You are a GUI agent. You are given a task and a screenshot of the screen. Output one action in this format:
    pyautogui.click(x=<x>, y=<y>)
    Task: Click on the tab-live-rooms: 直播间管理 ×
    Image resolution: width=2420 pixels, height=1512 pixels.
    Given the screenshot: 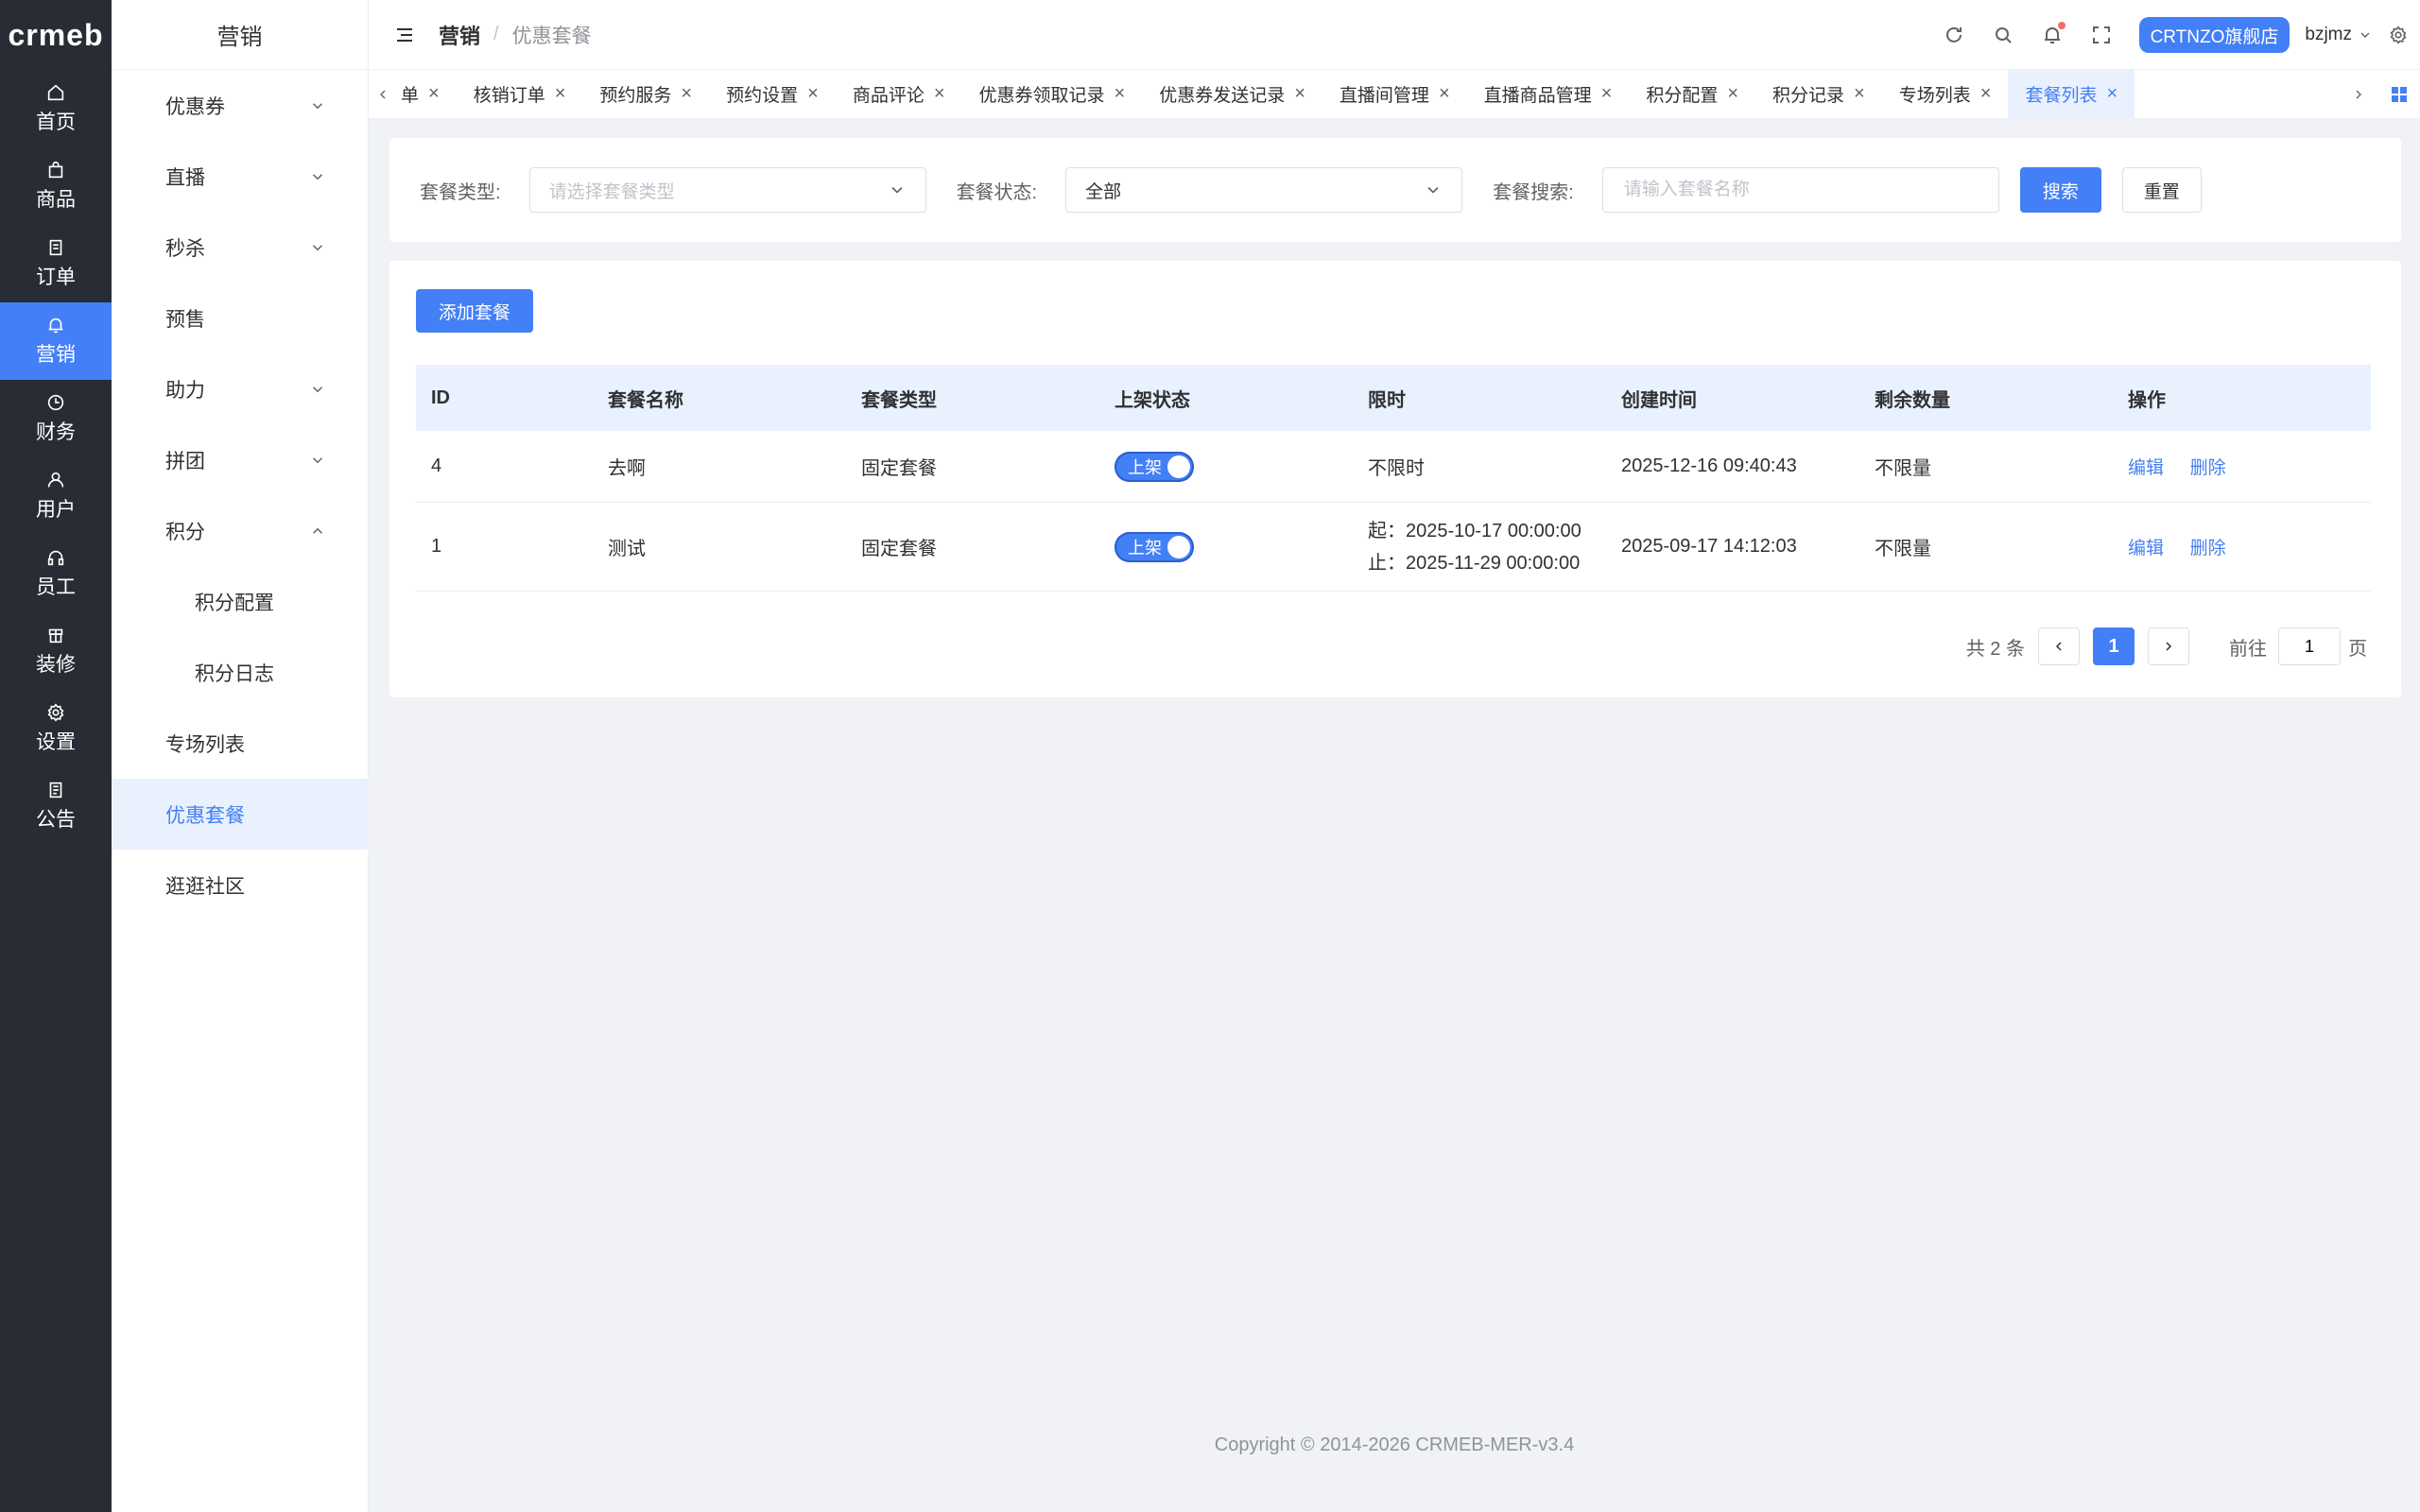 What is the action you would take?
    pyautogui.click(x=1395, y=94)
    